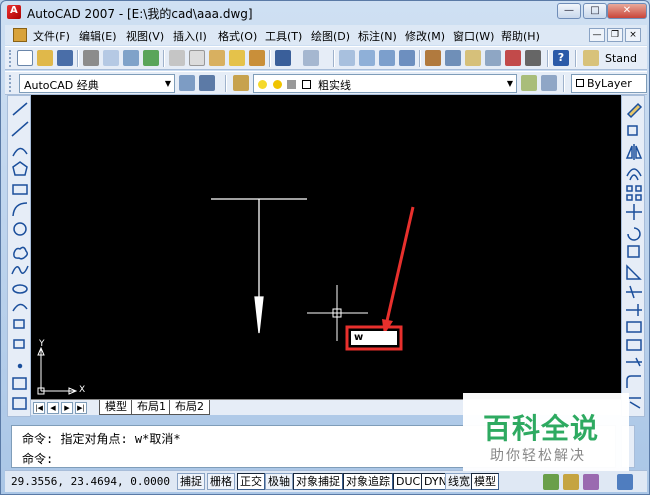  What do you see at coordinates (19, 403) in the screenshot?
I see `gradient-icon` at bounding box center [19, 403].